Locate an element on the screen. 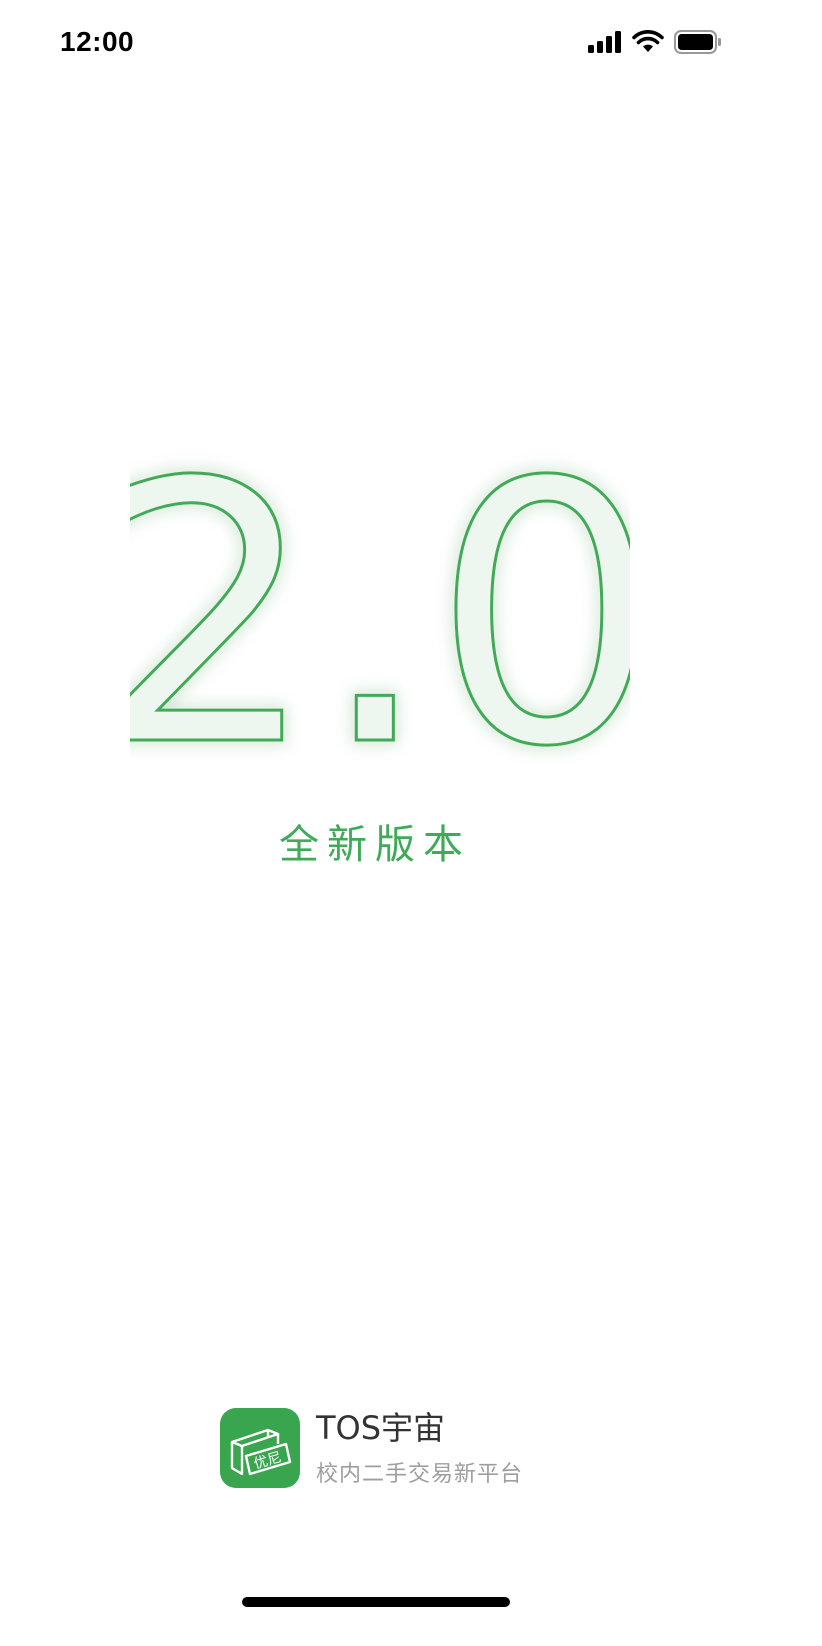 The height and width of the screenshot is (1646, 822). version-number: 2.0 is located at coordinates (380, 605).